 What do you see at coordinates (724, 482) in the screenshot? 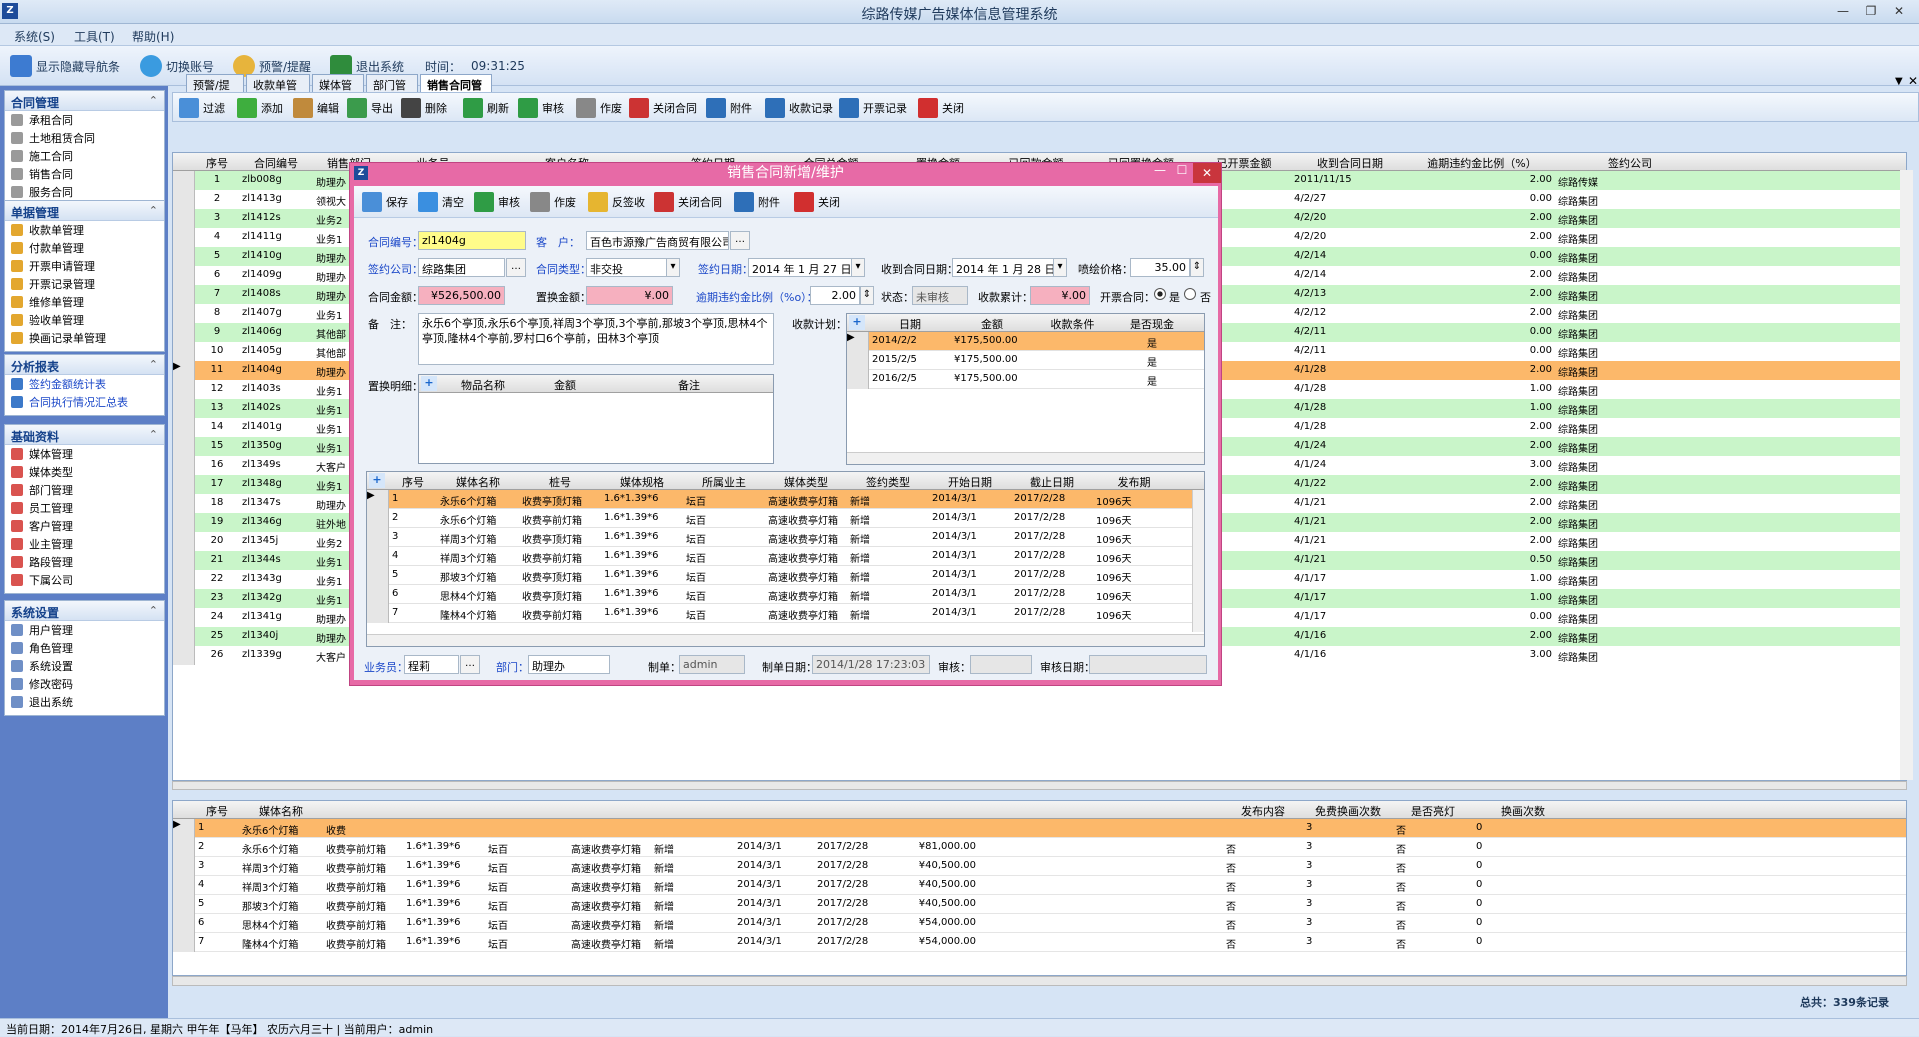
I see `column-header: 所属业主` at bounding box center [724, 482].